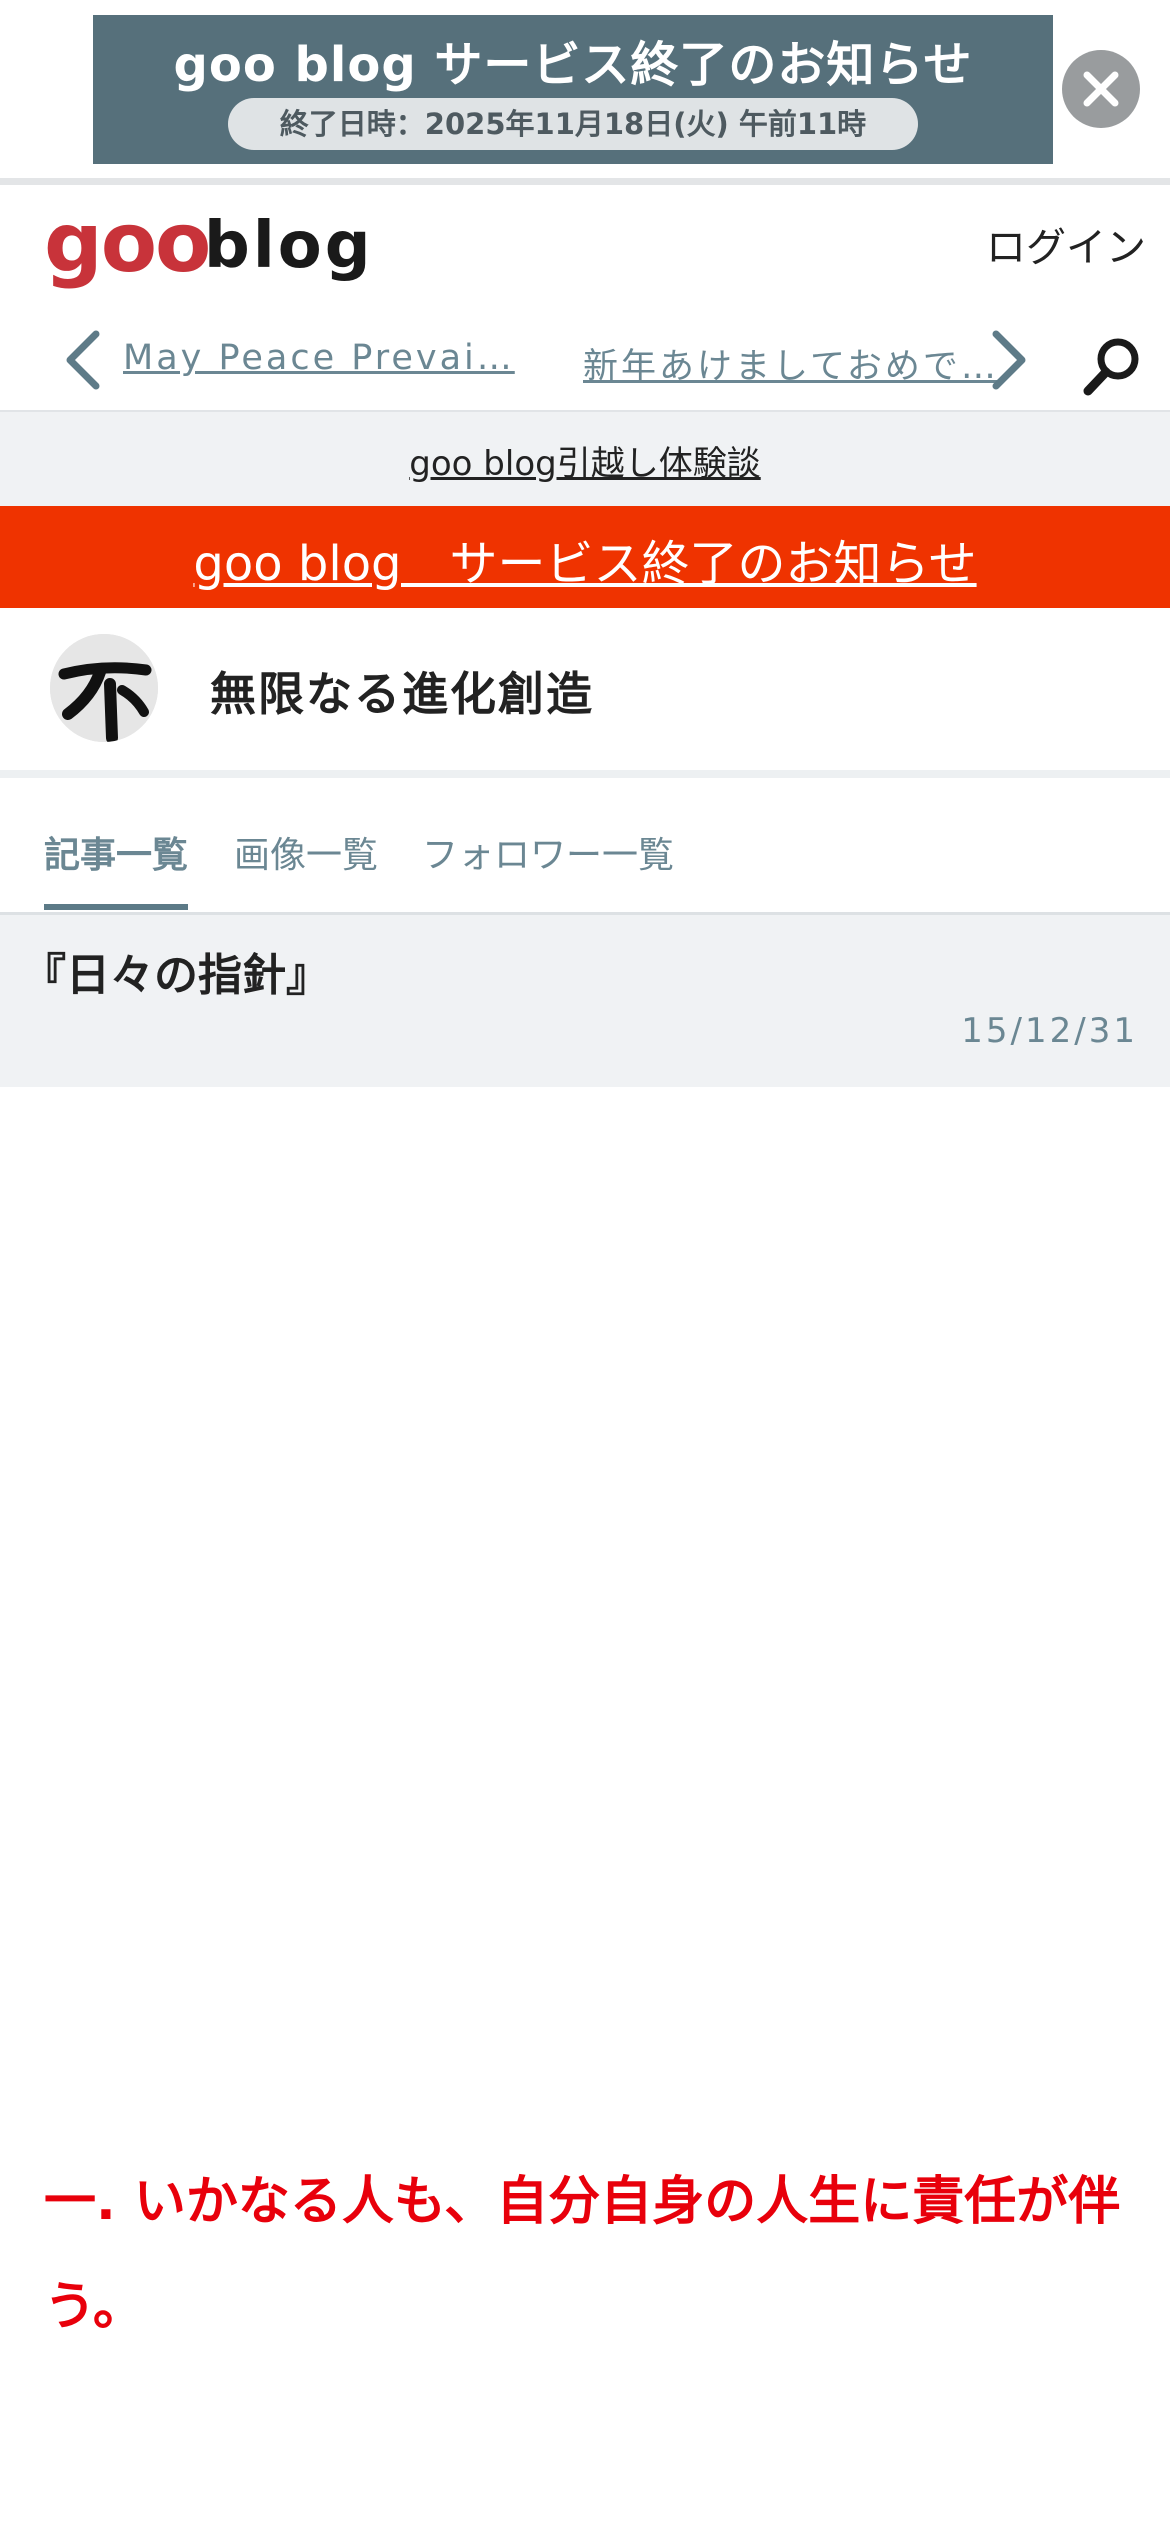 The image size is (1170, 2532). What do you see at coordinates (402, 691) in the screenshot?
I see `blog-title: 無限なる進化創造` at bounding box center [402, 691].